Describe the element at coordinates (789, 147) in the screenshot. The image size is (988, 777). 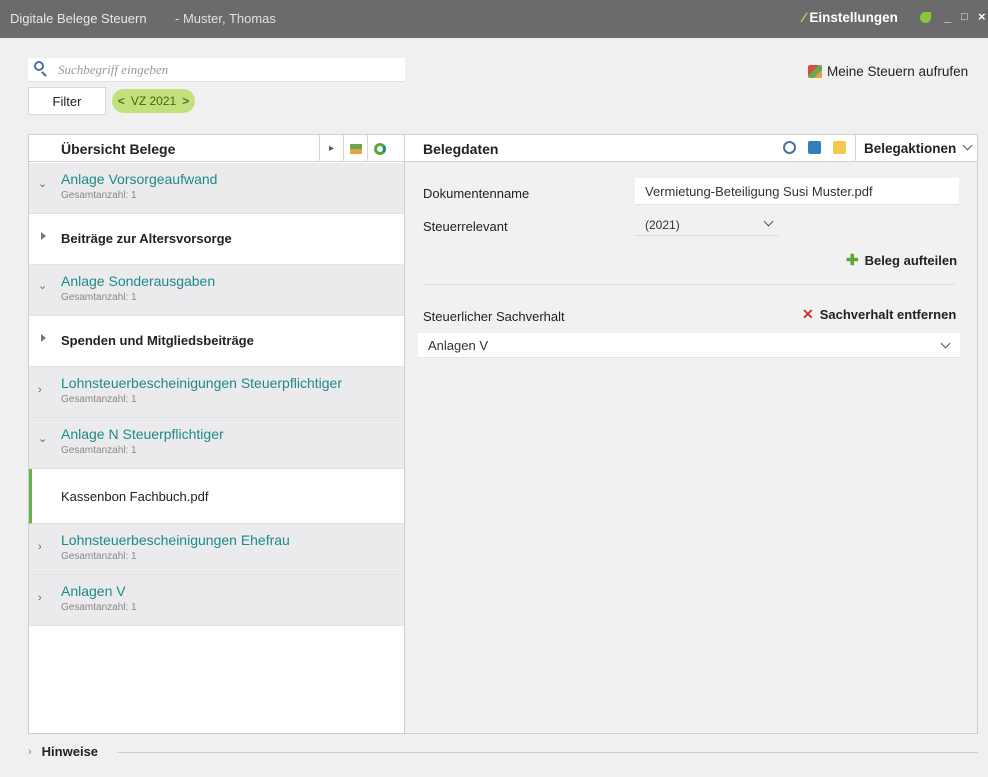
I see `lock-icon` at that location.